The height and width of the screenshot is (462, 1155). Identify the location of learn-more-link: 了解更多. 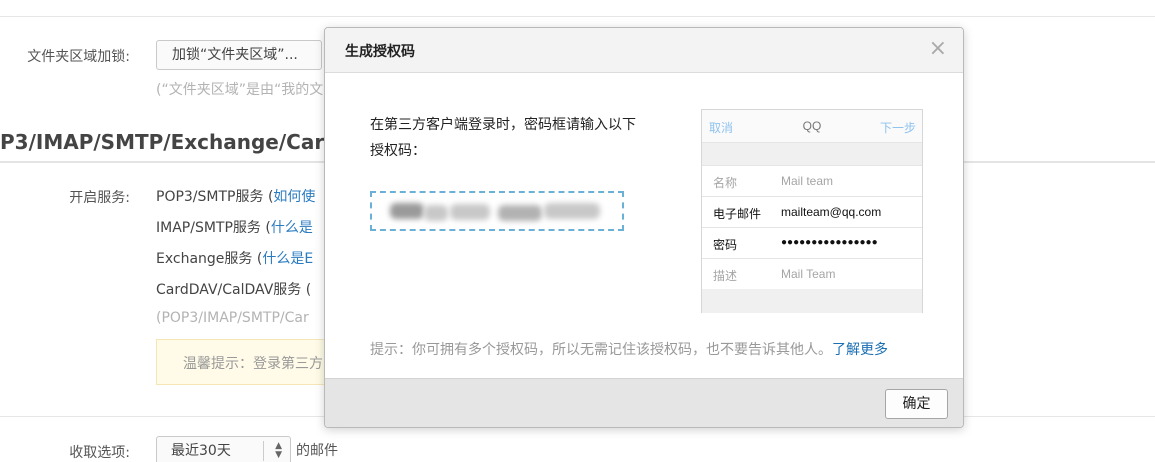
(860, 350).